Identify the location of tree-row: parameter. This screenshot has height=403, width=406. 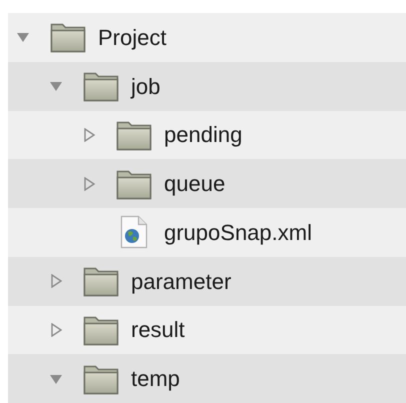
(207, 281).